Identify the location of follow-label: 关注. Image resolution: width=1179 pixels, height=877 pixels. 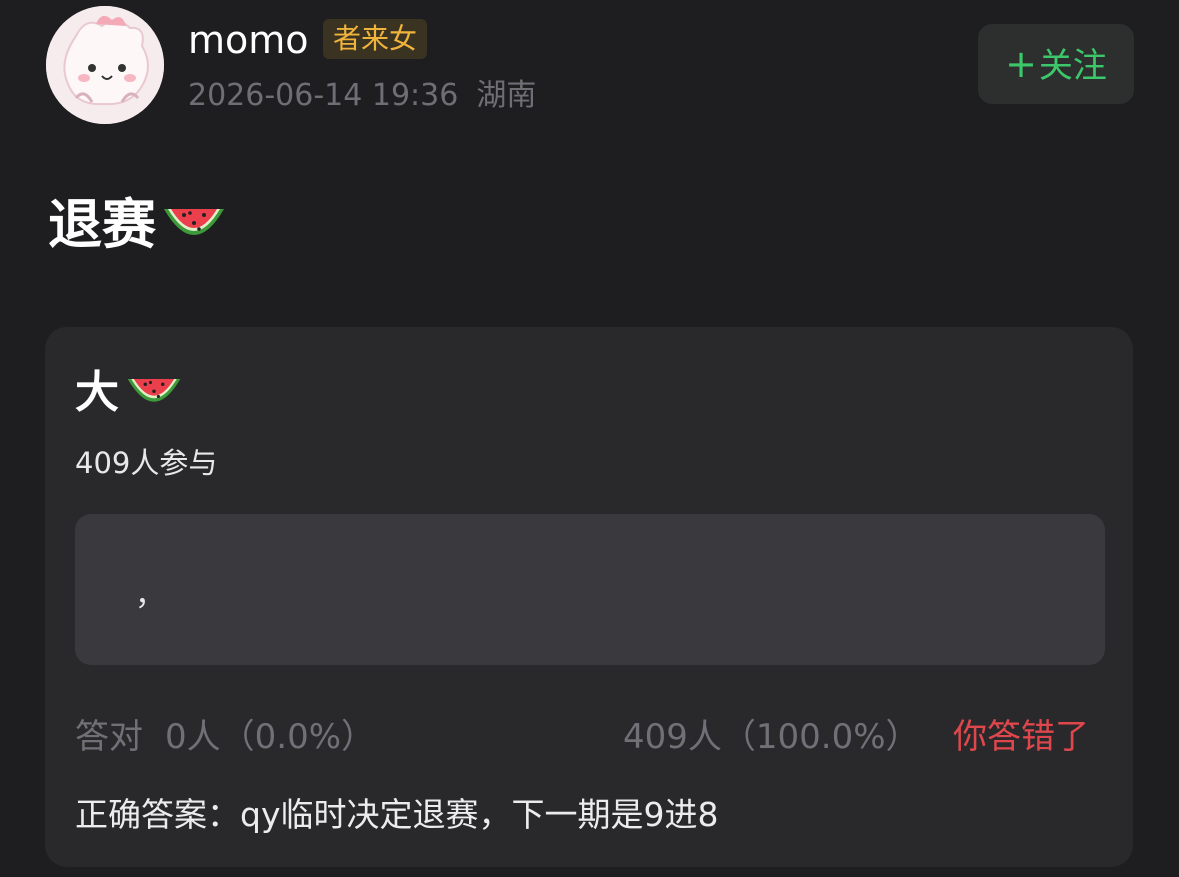
(1072, 66).